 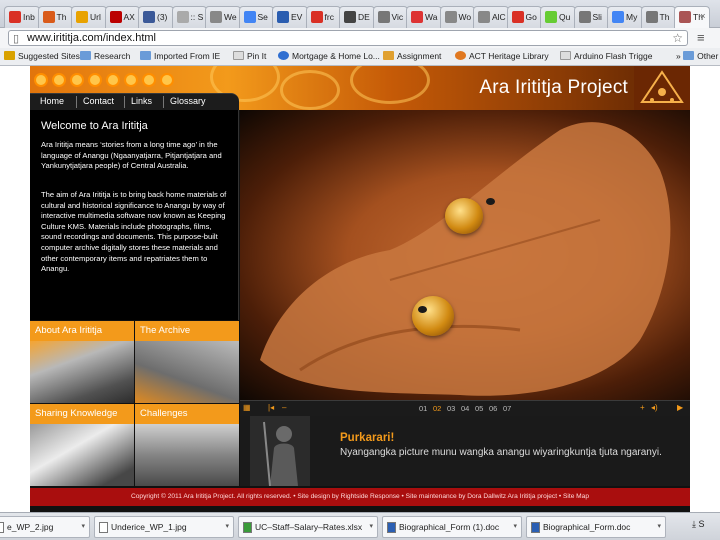 I want to click on folder-icon, so click(x=9, y=55).